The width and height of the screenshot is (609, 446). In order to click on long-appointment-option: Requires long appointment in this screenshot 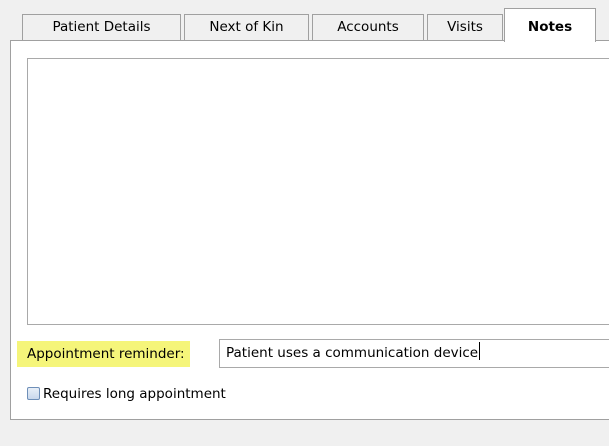, I will do `click(126, 394)`.